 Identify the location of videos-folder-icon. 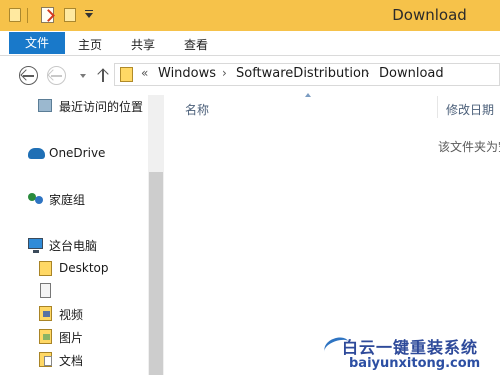
(45, 313).